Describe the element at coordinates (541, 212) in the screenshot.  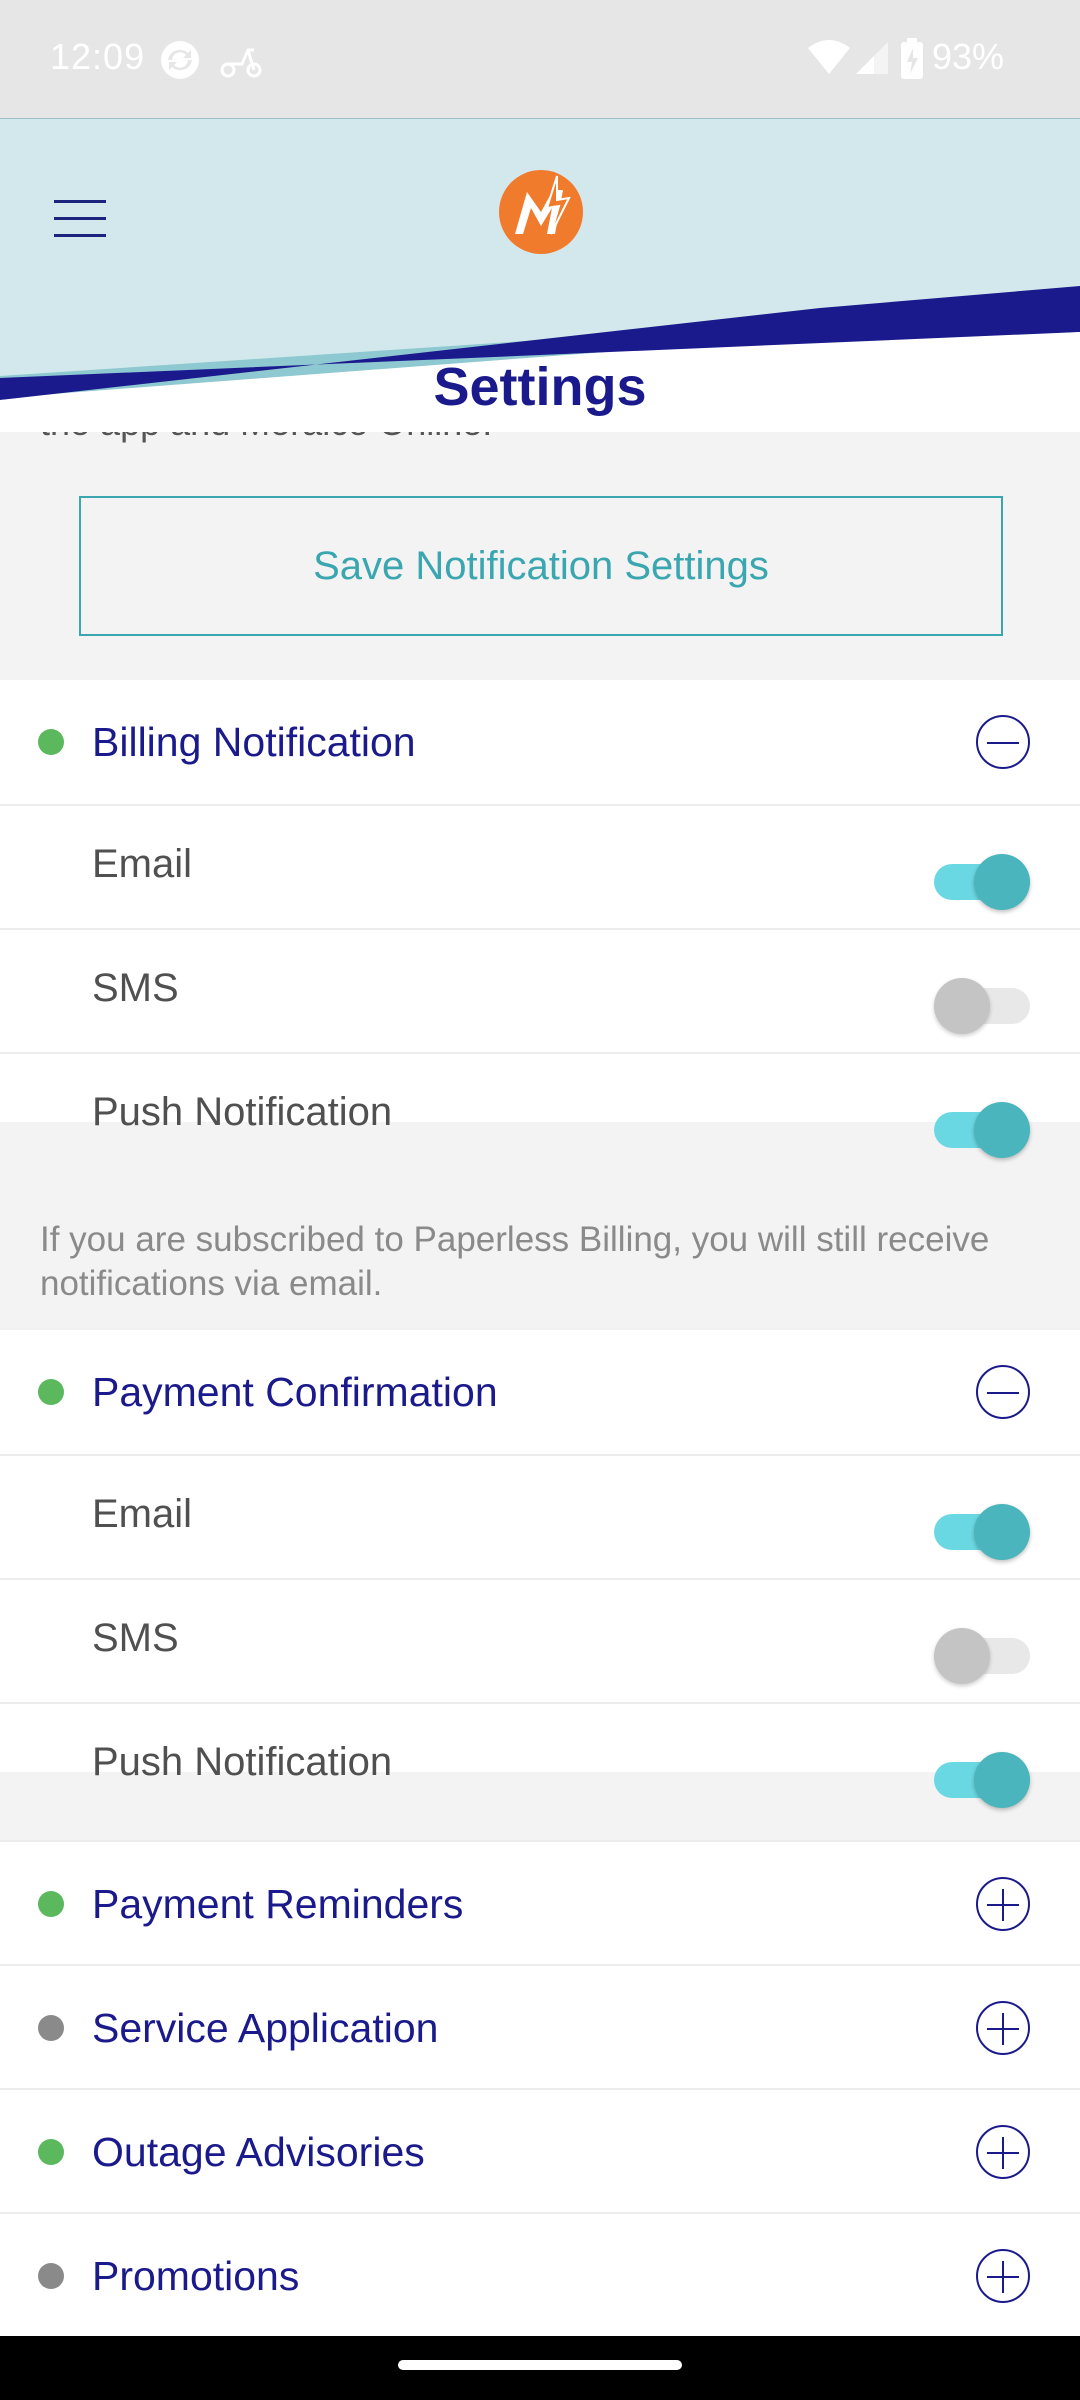
I see `meralco-logo-icon` at that location.